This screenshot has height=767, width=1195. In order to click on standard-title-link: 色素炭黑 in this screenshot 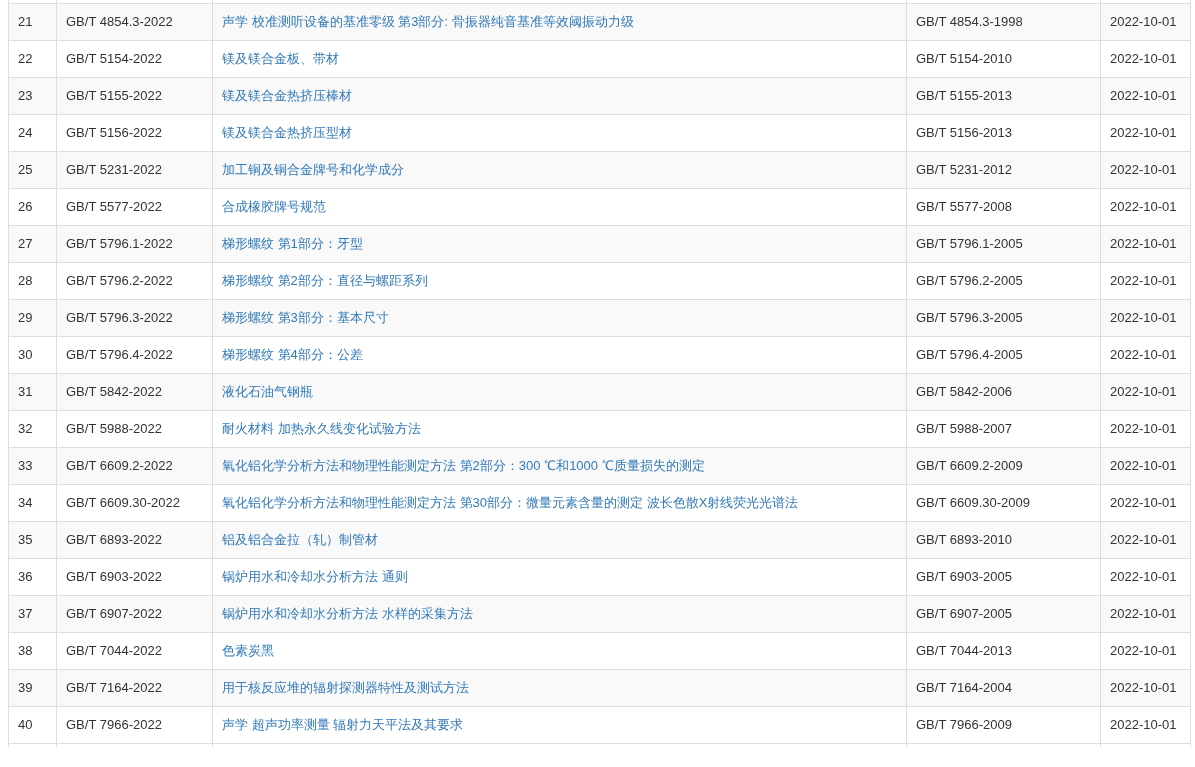, I will do `click(248, 650)`.